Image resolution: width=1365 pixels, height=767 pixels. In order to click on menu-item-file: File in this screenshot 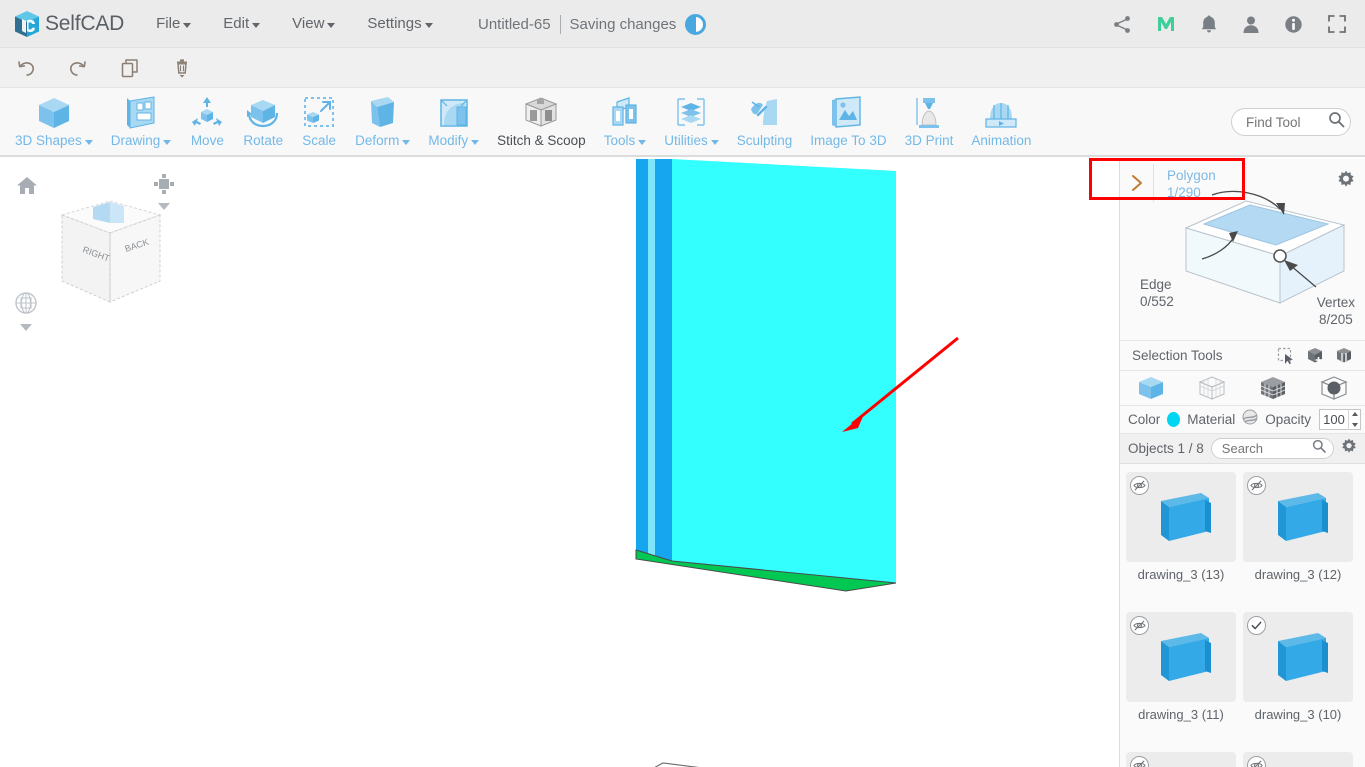, I will do `click(174, 23)`.